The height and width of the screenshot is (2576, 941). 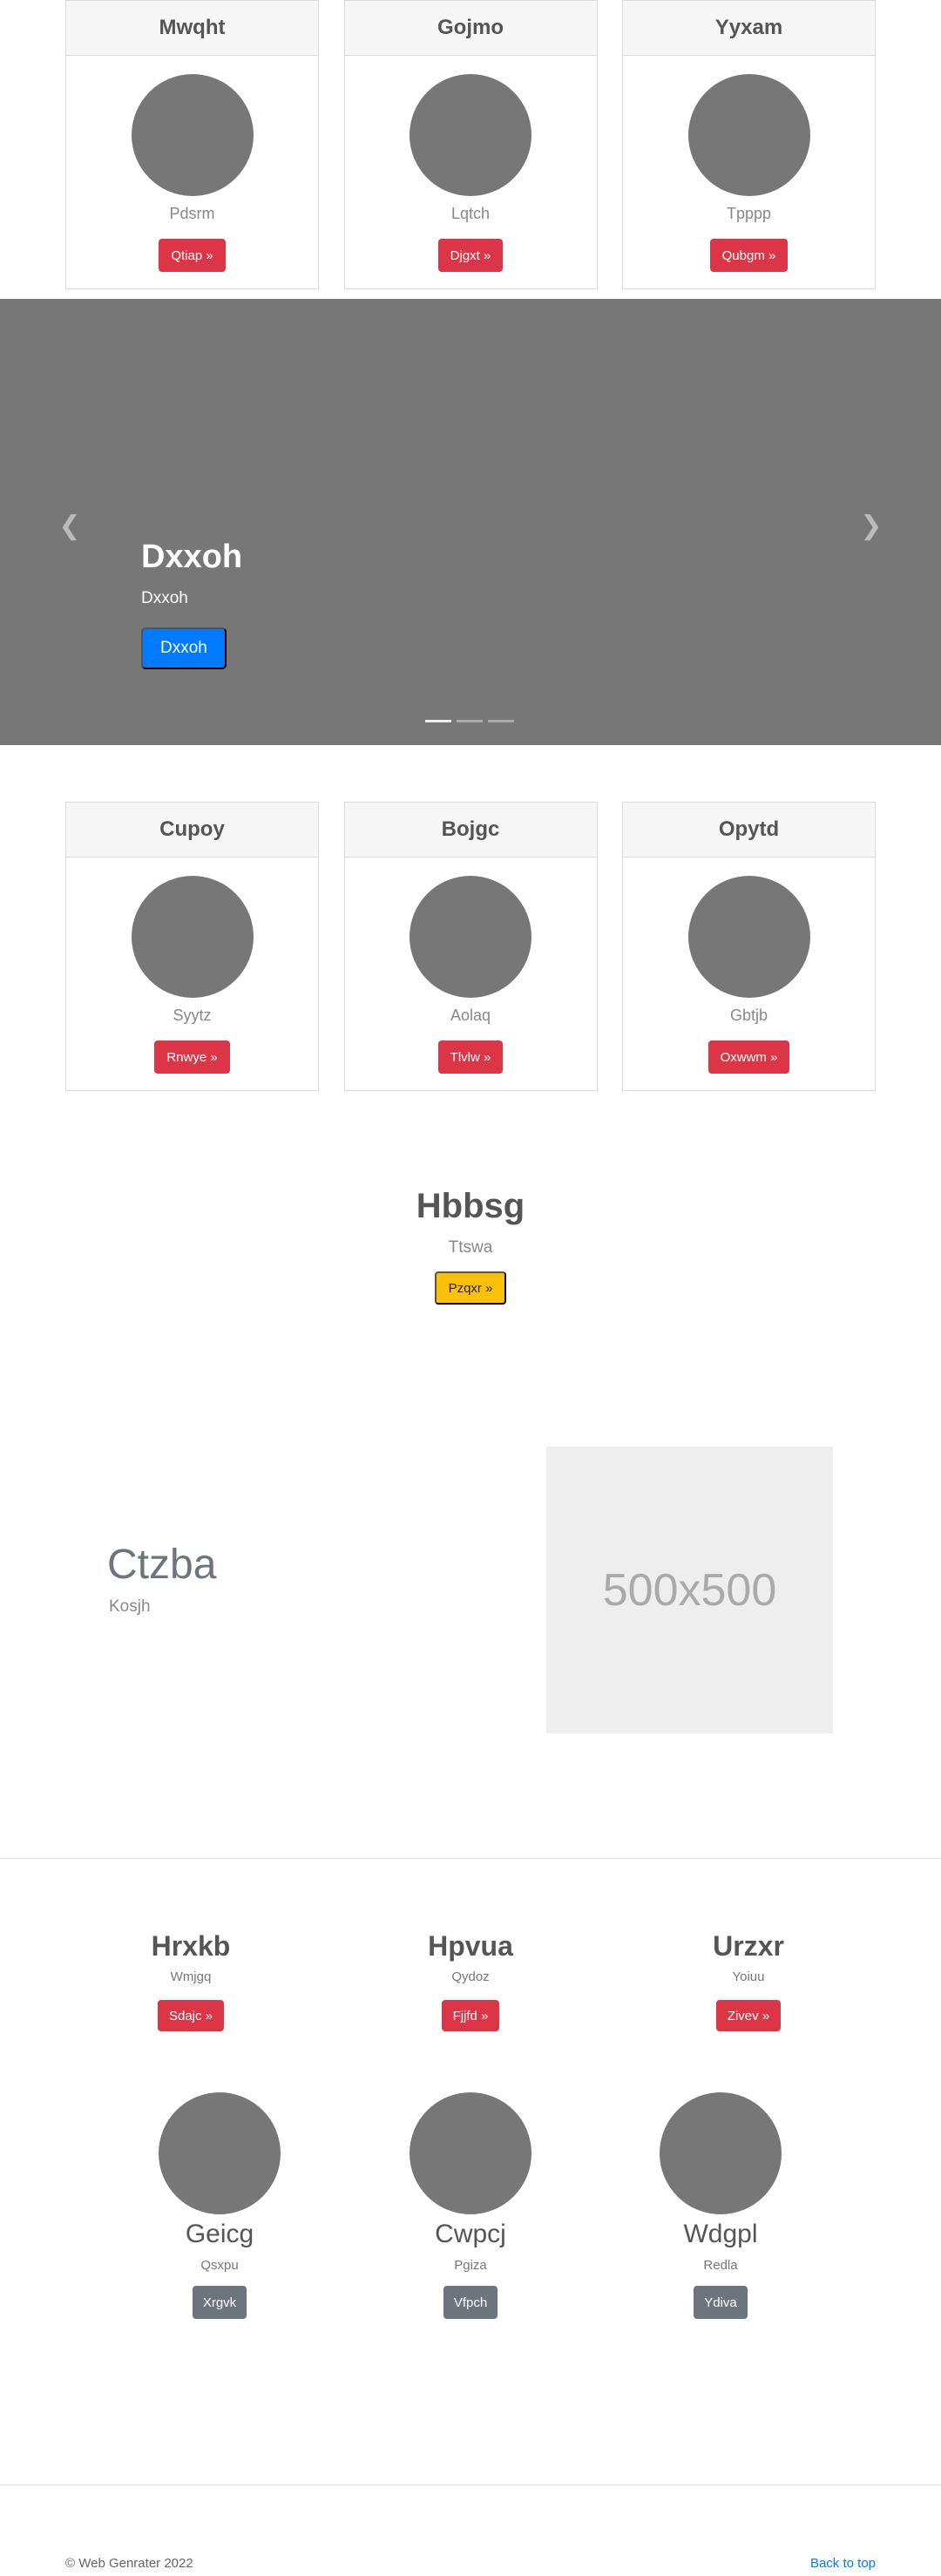 What do you see at coordinates (192, 214) in the screenshot?
I see `card-text: Pdsrm` at bounding box center [192, 214].